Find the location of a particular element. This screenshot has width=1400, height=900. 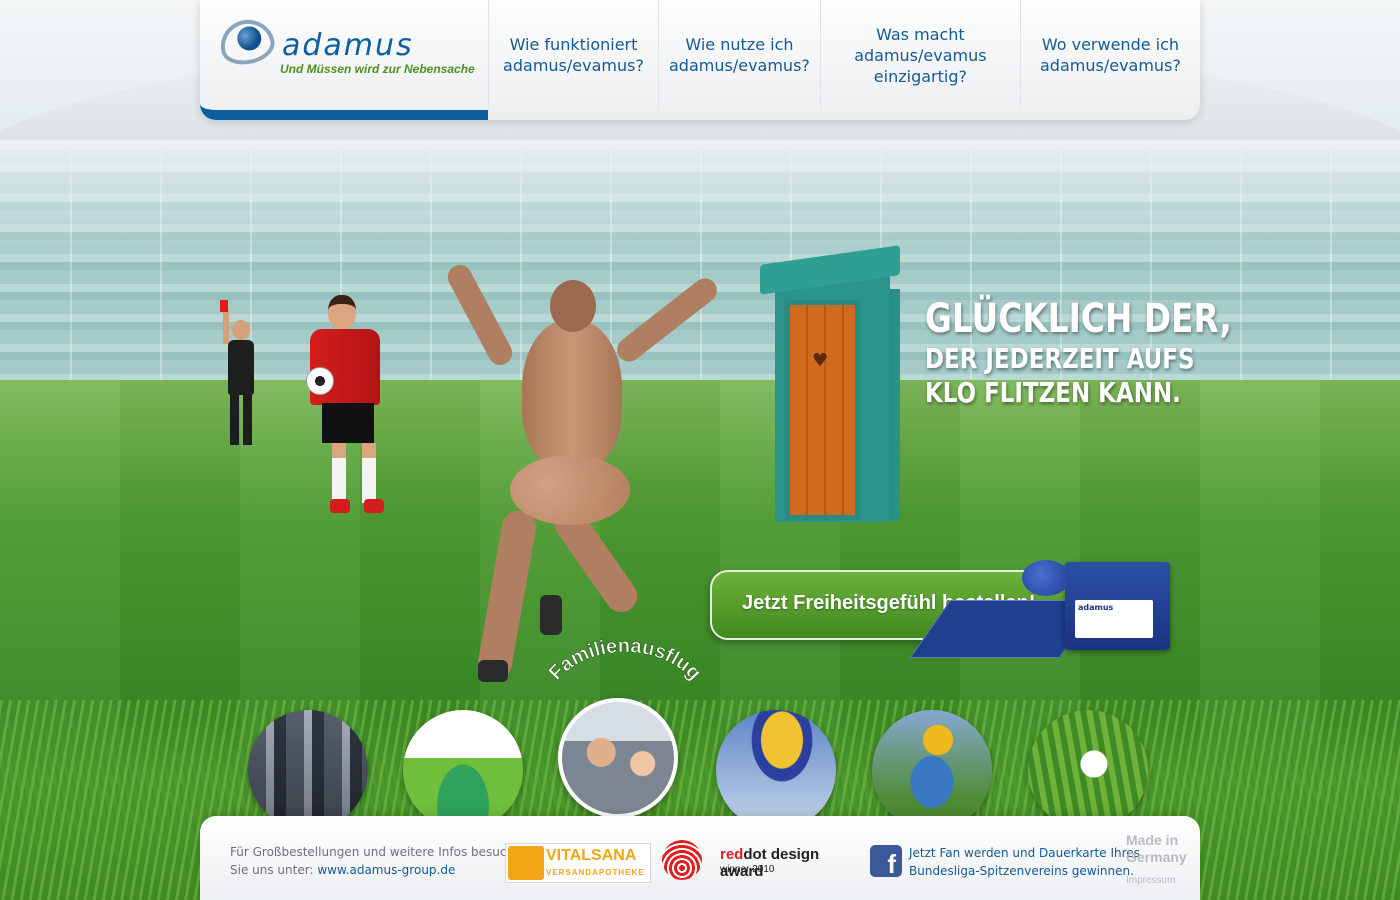

headline-line-1: GLÜCKLICH DER, is located at coordinates (1078, 319).